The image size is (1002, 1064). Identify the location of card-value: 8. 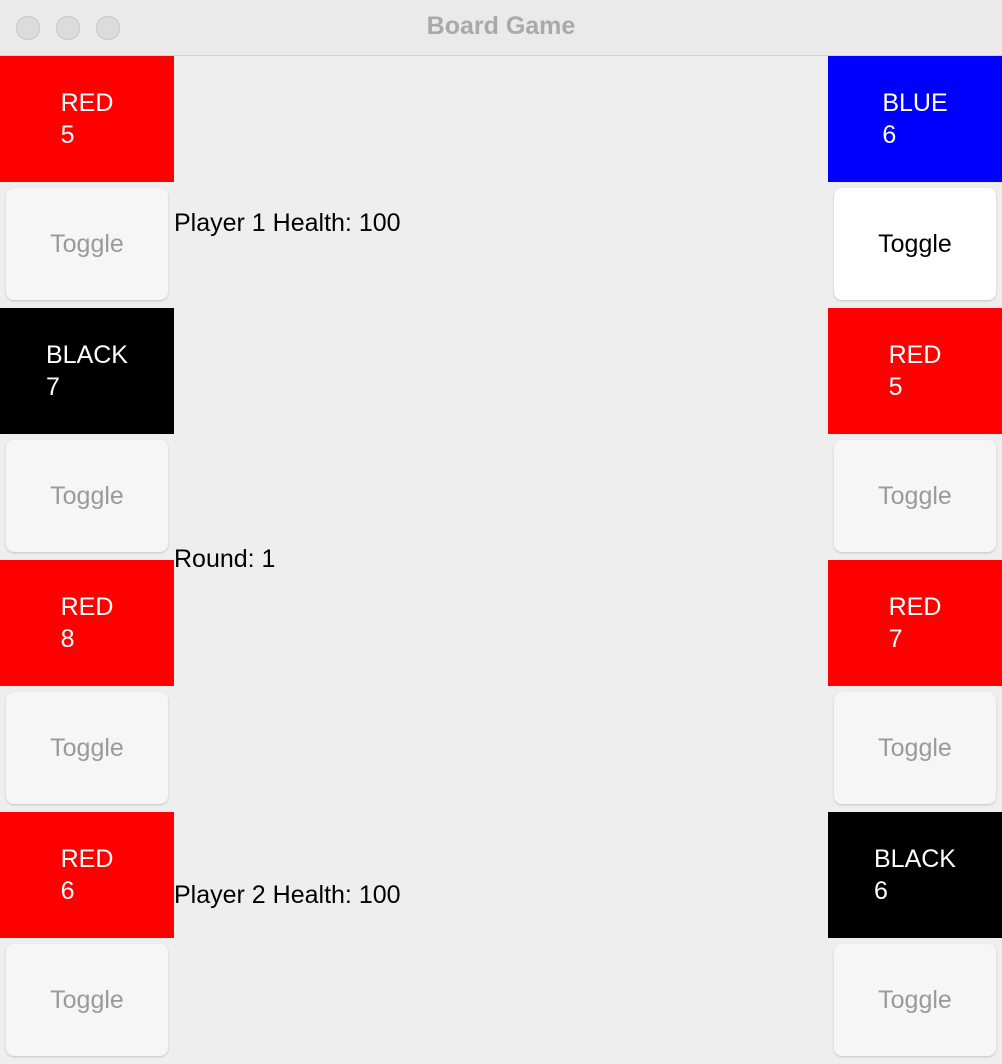
(67, 639).